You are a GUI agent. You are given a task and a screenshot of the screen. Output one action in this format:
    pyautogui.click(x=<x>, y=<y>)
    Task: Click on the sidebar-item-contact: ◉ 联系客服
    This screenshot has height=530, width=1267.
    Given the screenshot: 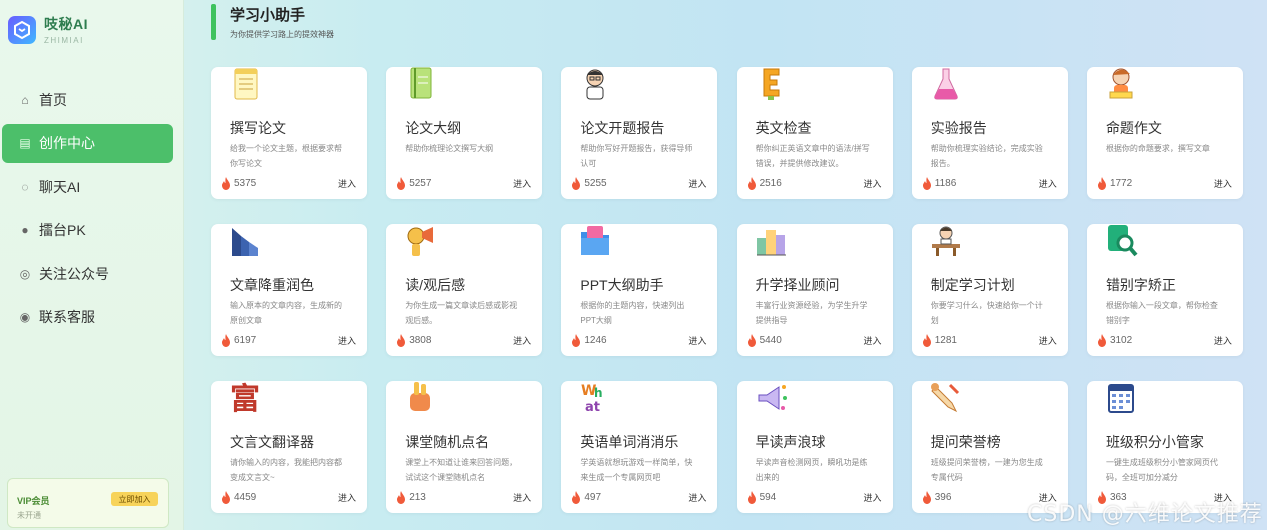 What is the action you would take?
    pyautogui.click(x=87, y=317)
    